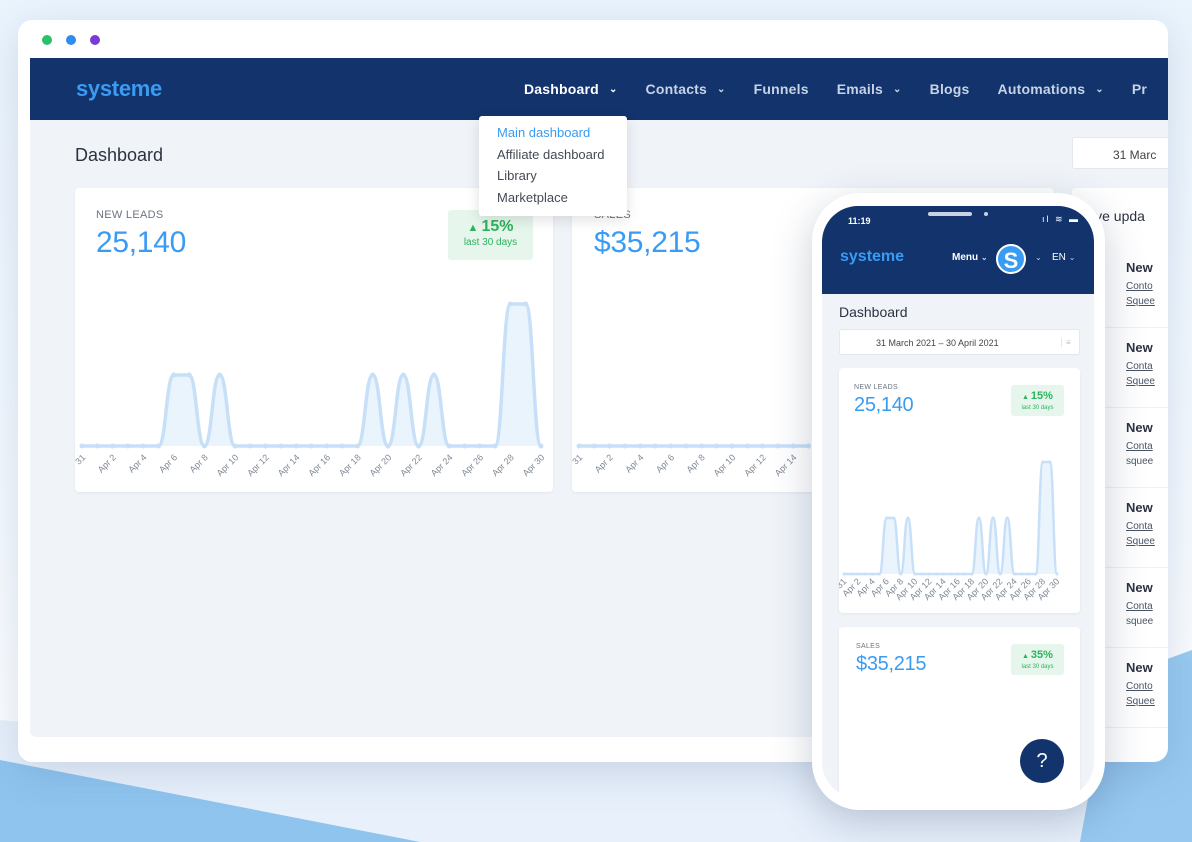 The image size is (1192, 842). I want to click on window-dot-blue, so click(71, 40).